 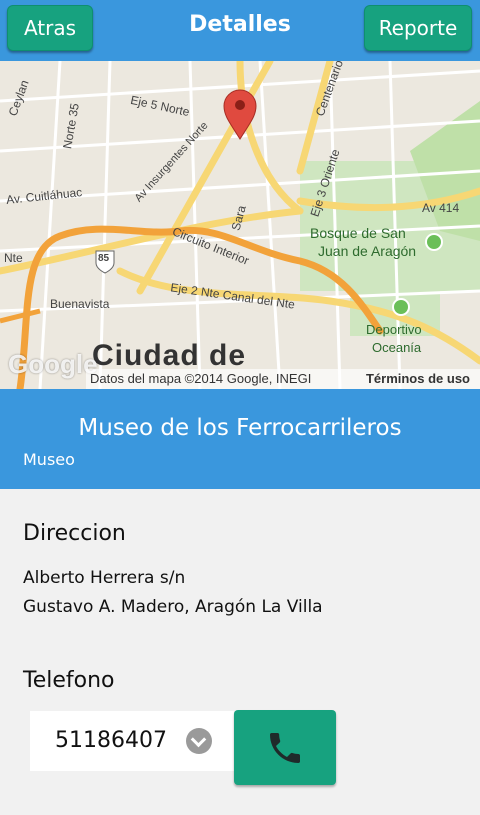 What do you see at coordinates (69, 680) in the screenshot?
I see `phone-title: Telefono` at bounding box center [69, 680].